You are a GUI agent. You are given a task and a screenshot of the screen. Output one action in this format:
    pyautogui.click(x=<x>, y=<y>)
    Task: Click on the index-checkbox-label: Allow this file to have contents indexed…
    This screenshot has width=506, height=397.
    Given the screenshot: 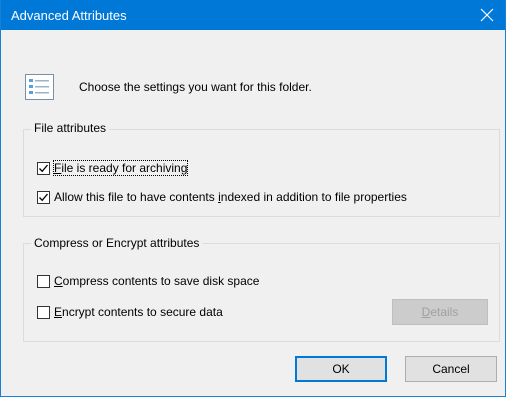 What is the action you would take?
    pyautogui.click(x=230, y=197)
    